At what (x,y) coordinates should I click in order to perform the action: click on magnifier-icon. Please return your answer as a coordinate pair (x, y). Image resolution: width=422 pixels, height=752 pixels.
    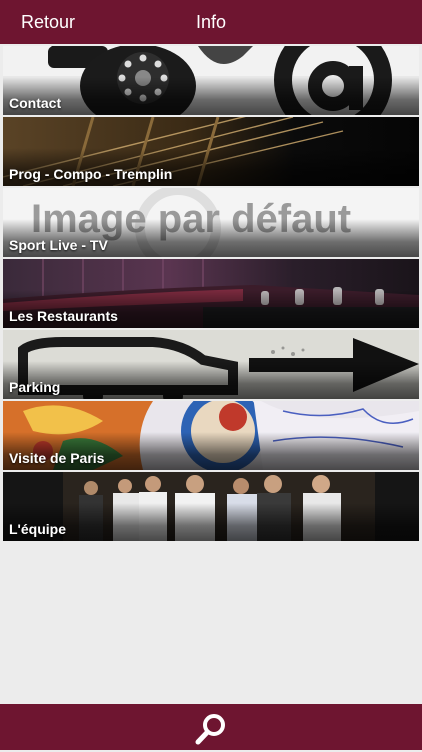
    Looking at the image, I should click on (210, 729).